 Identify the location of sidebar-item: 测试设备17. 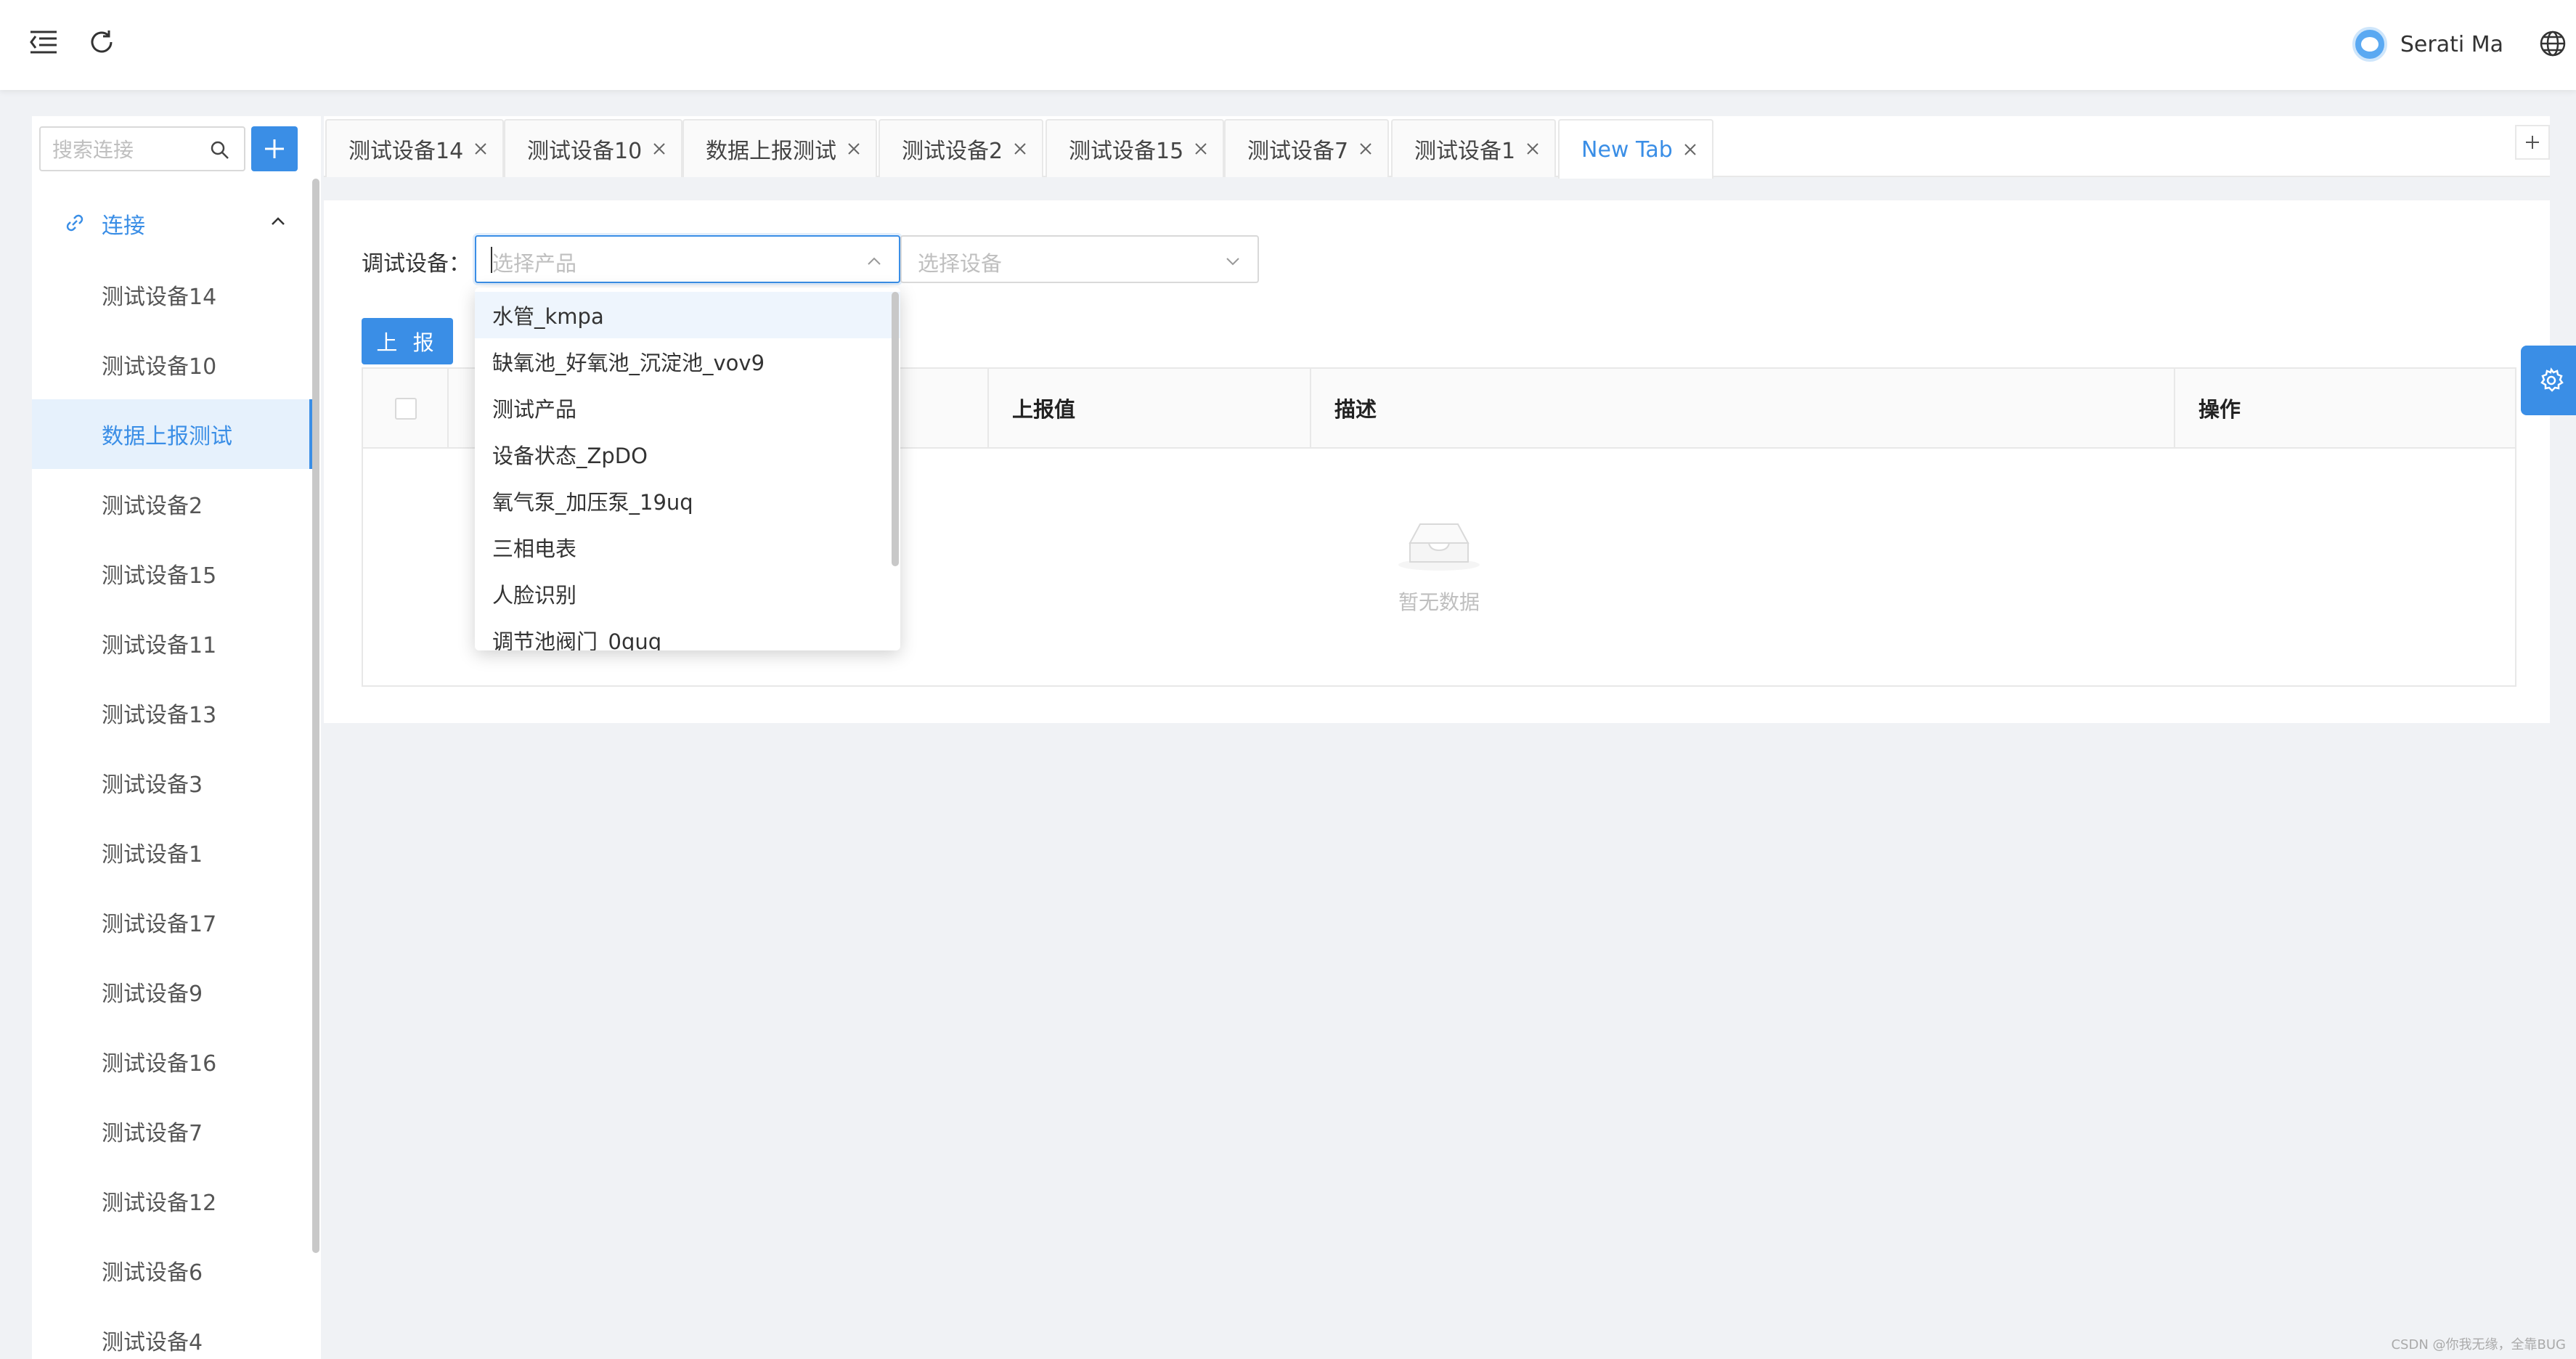
(173, 922).